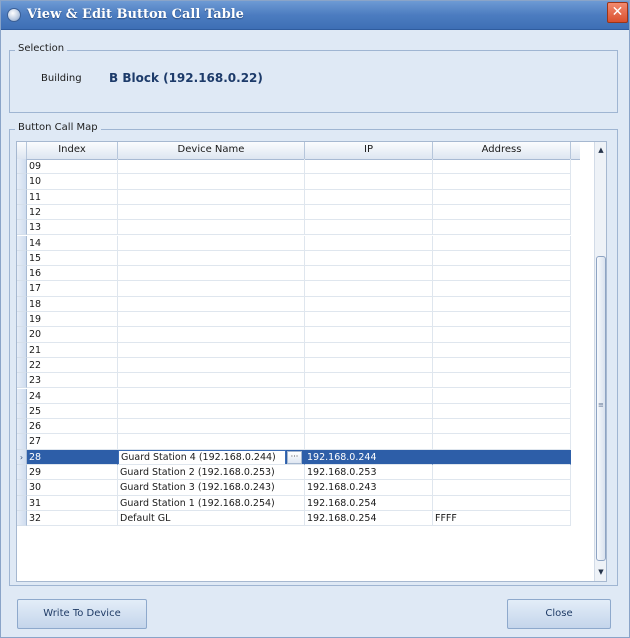 This screenshot has height=638, width=630. Describe the element at coordinates (315, 15) in the screenshot. I see `title-bar: View & Edit Button Call Table ✕` at that location.